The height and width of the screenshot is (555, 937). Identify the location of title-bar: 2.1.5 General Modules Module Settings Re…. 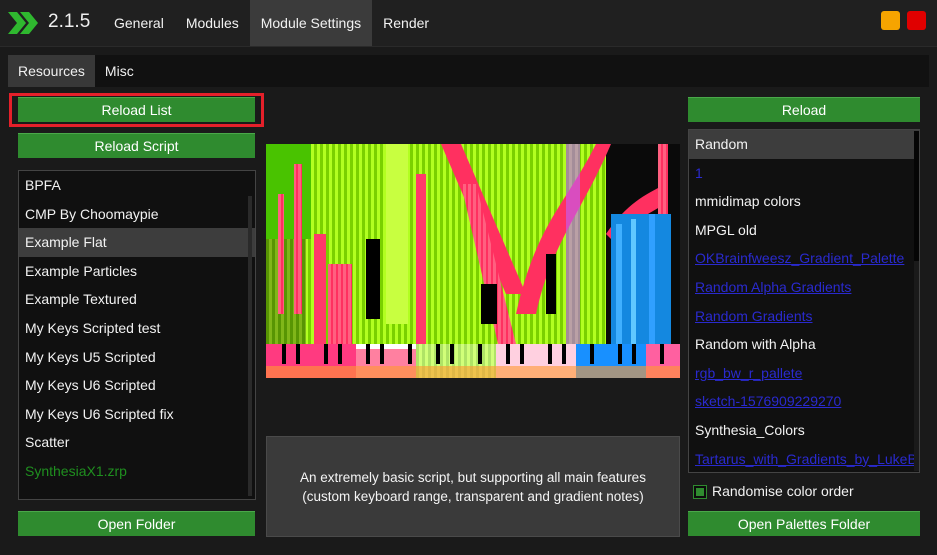
(468, 23).